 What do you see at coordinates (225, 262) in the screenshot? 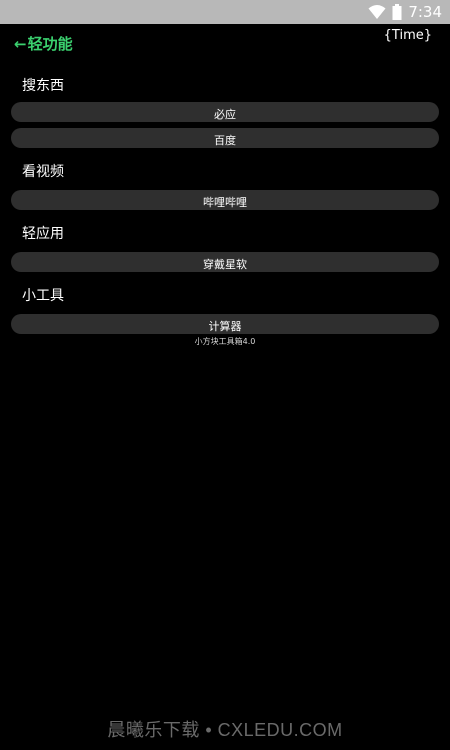
I see `wearable-app-button: 穿戴星软` at bounding box center [225, 262].